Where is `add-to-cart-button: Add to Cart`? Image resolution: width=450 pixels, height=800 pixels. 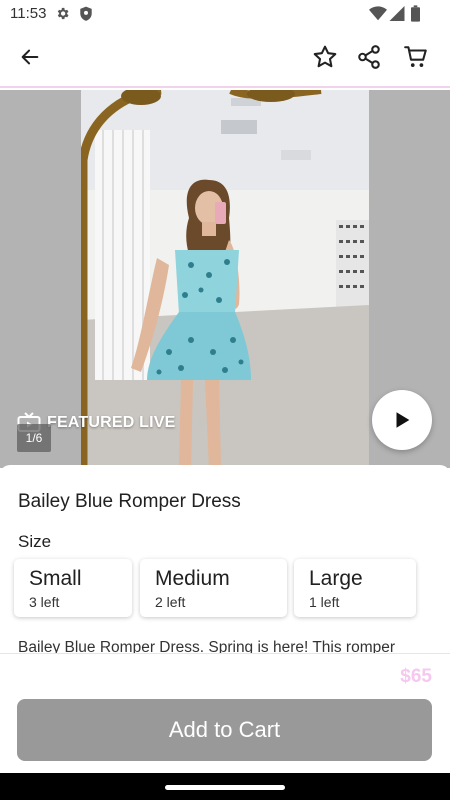
add-to-cart-button: Add to Cart is located at coordinates (224, 730).